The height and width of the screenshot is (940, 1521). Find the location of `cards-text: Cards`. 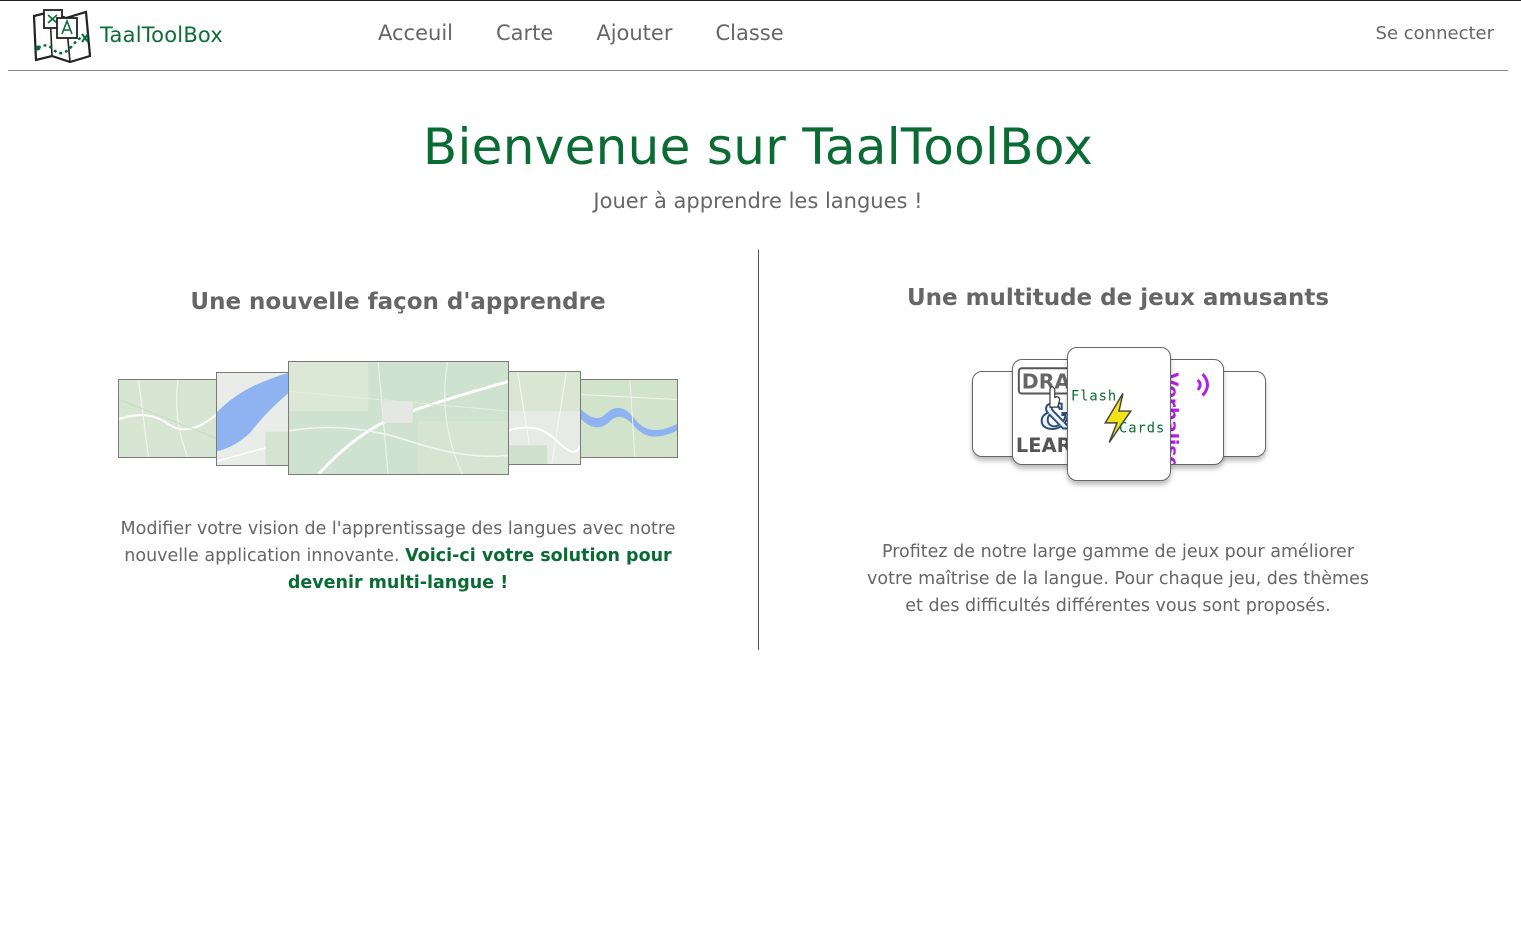

cards-text: Cards is located at coordinates (1142, 429).